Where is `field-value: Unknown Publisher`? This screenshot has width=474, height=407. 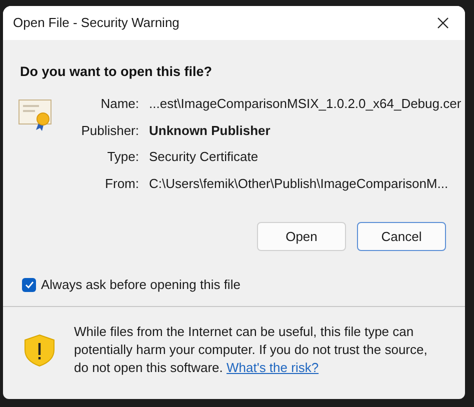 field-value: Unknown Publisher is located at coordinates (210, 131).